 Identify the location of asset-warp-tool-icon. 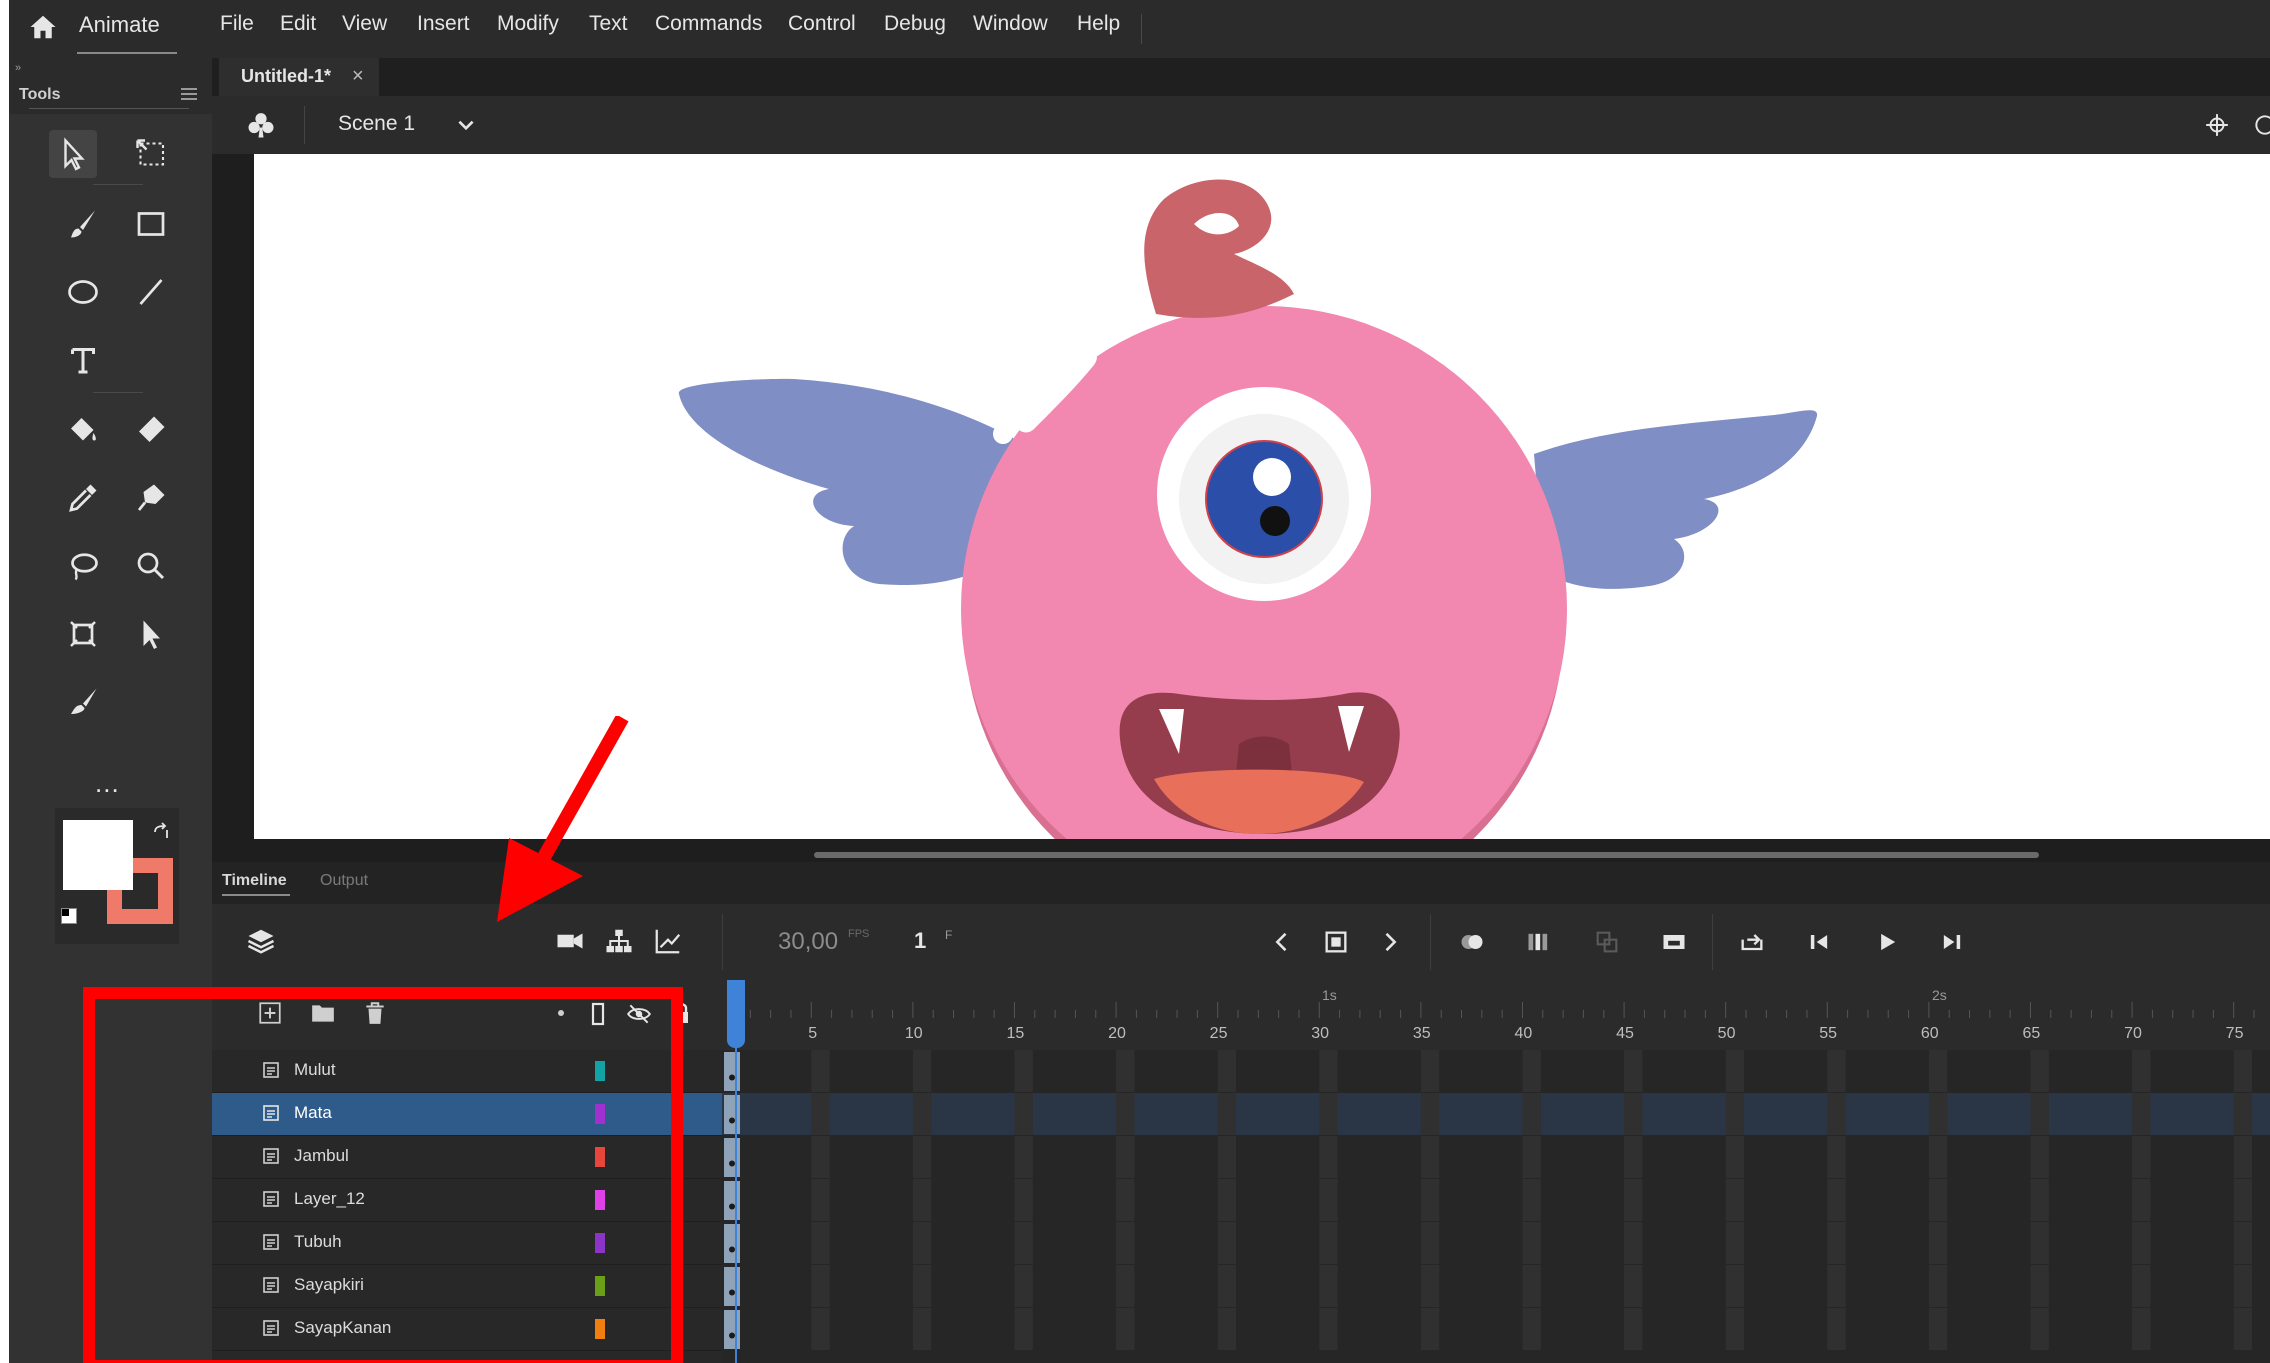
(83, 634).